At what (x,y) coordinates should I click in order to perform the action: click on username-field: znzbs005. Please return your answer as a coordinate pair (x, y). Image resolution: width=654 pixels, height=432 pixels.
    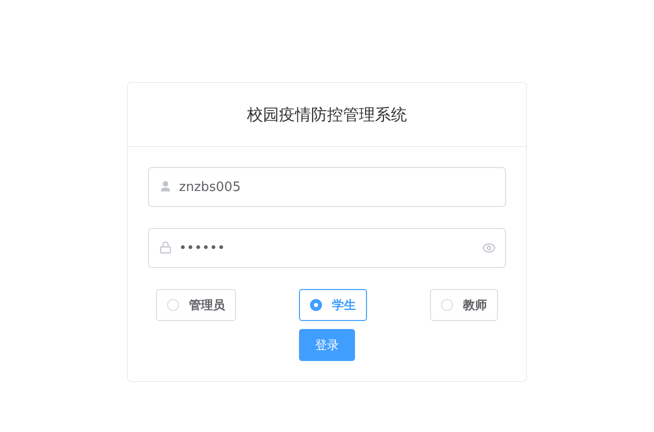
    Looking at the image, I should click on (327, 187).